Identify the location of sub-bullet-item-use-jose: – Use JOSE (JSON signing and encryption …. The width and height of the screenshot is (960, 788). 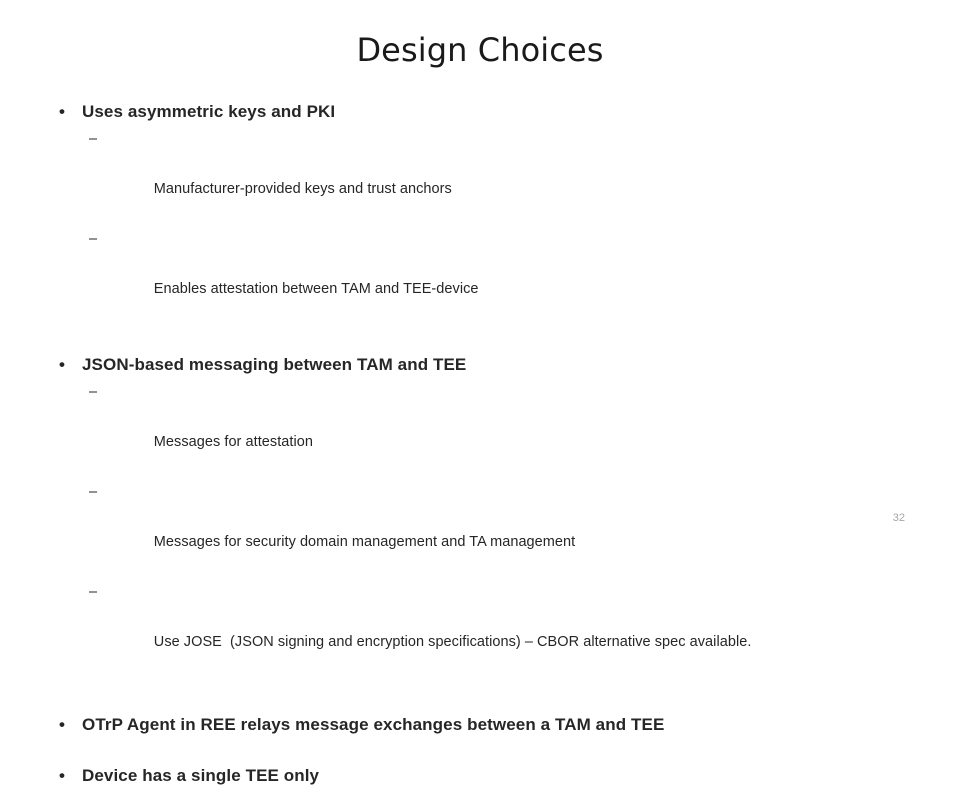
(490, 630).